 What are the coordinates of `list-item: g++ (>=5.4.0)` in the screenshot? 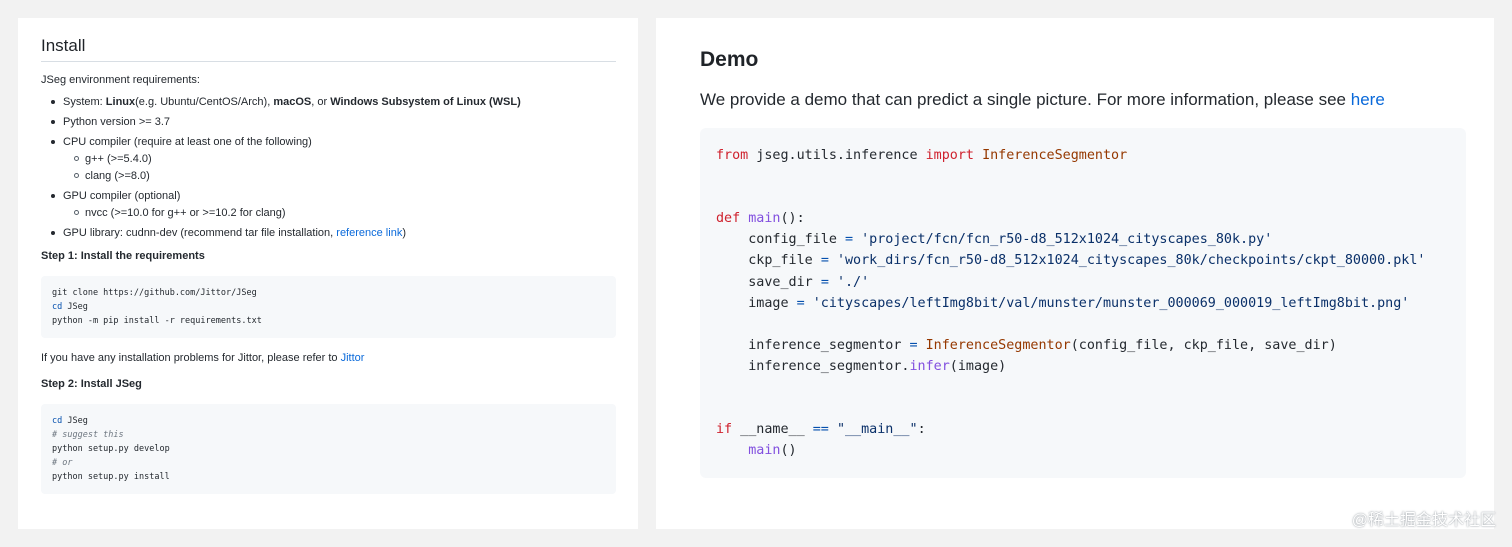 It's located at (339, 159).